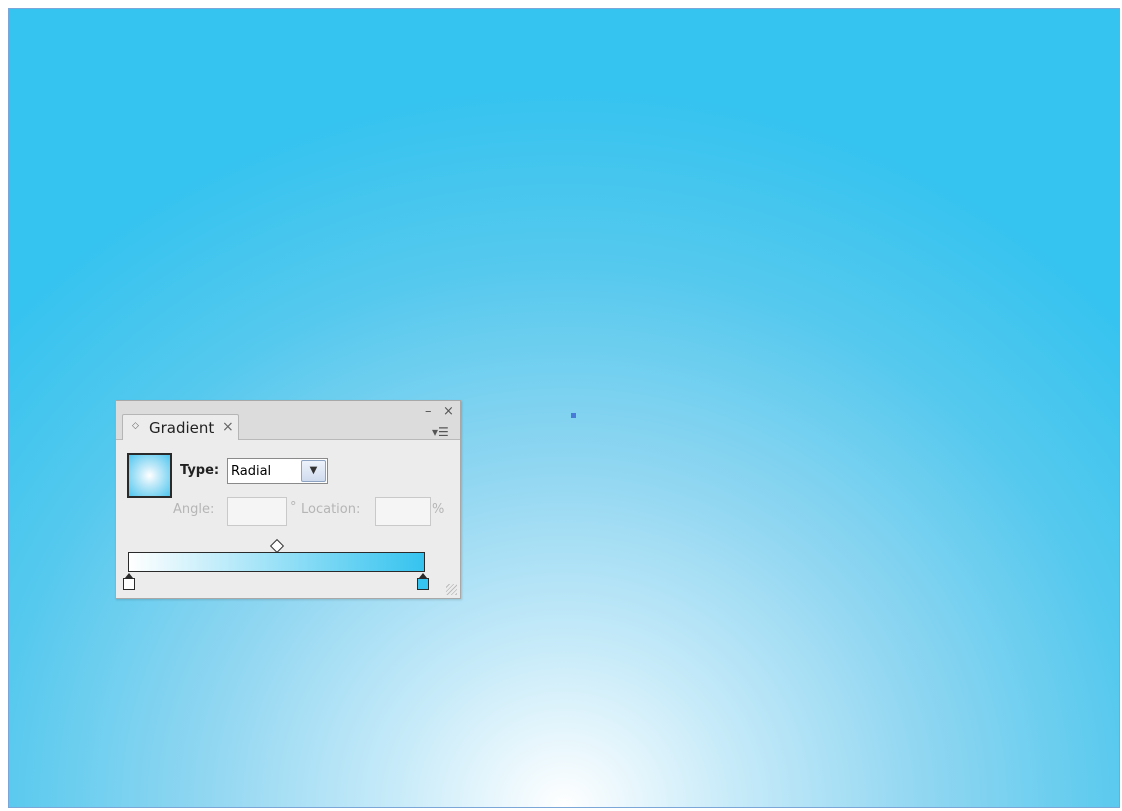  What do you see at coordinates (451, 589) in the screenshot?
I see `resize-grip-icon` at bounding box center [451, 589].